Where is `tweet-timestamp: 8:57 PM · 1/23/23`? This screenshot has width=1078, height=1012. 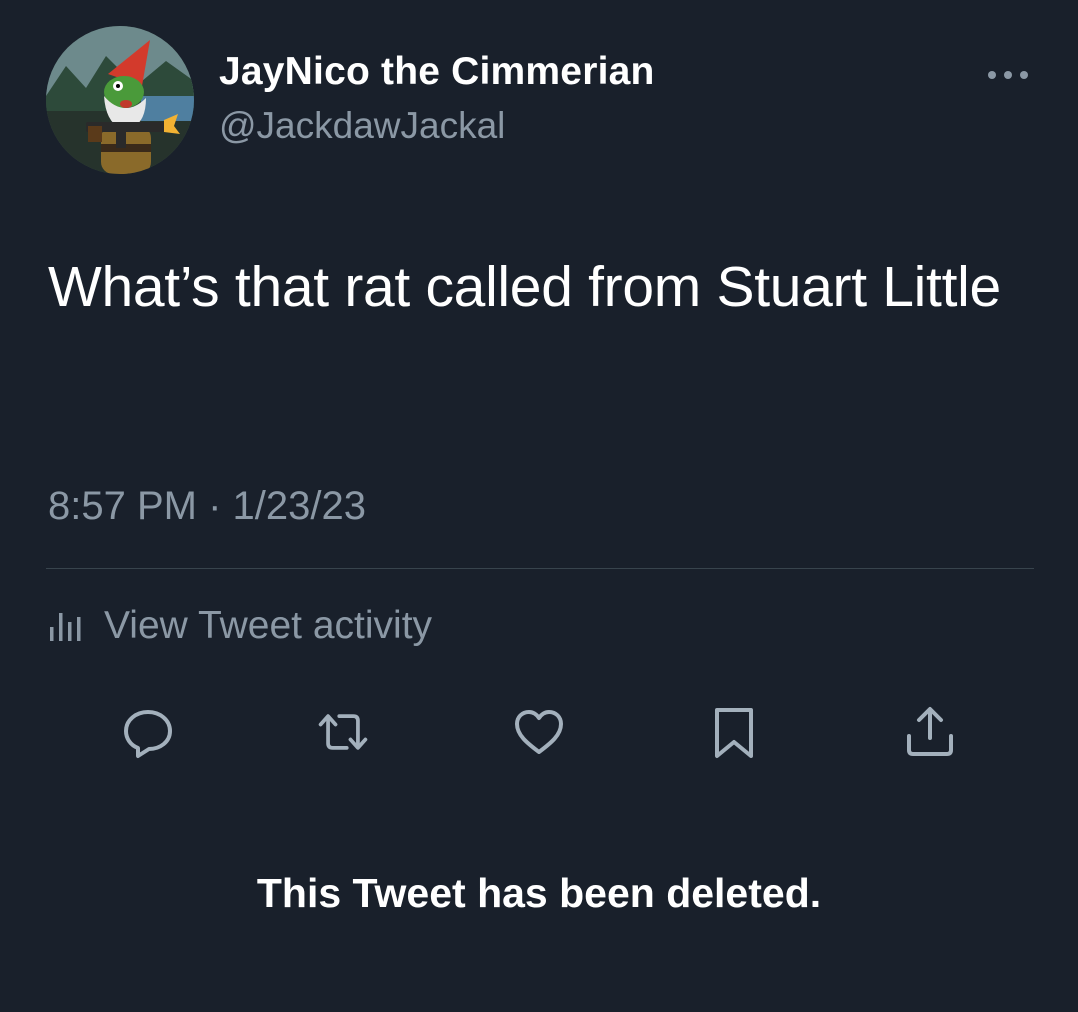 tweet-timestamp: 8:57 PM · 1/23/23 is located at coordinates (207, 506).